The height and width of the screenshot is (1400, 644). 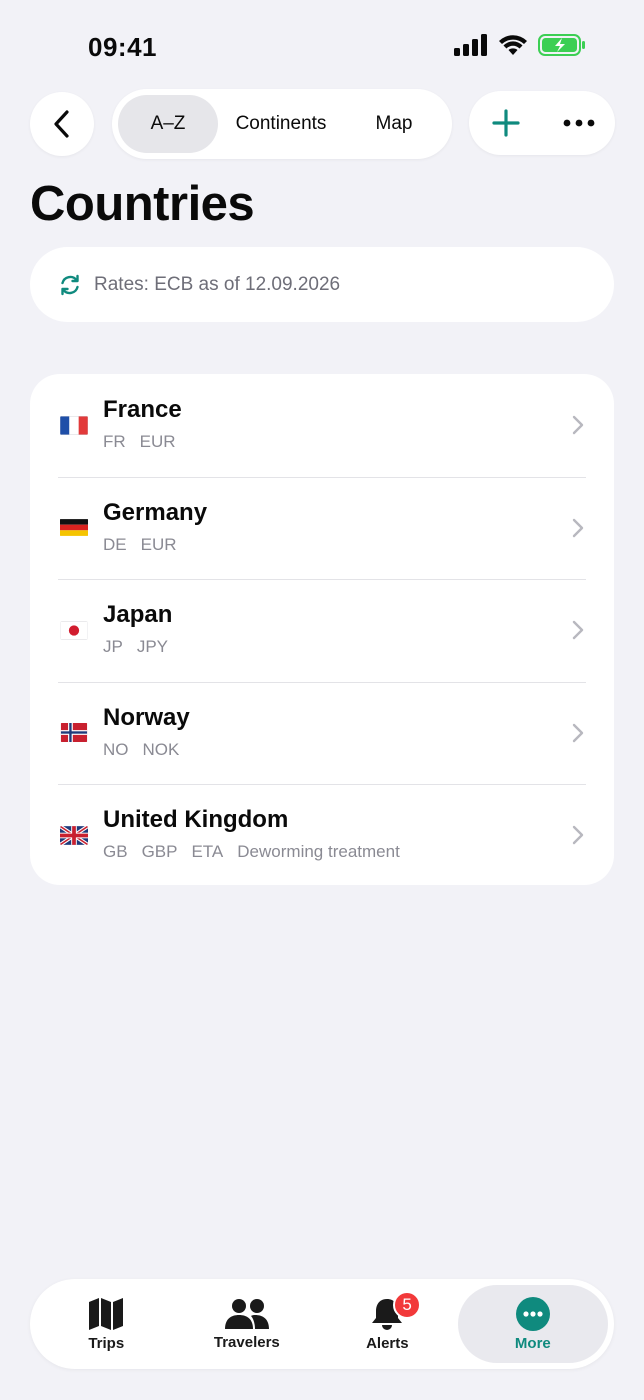 What do you see at coordinates (561, 45) in the screenshot?
I see `battery-icon` at bounding box center [561, 45].